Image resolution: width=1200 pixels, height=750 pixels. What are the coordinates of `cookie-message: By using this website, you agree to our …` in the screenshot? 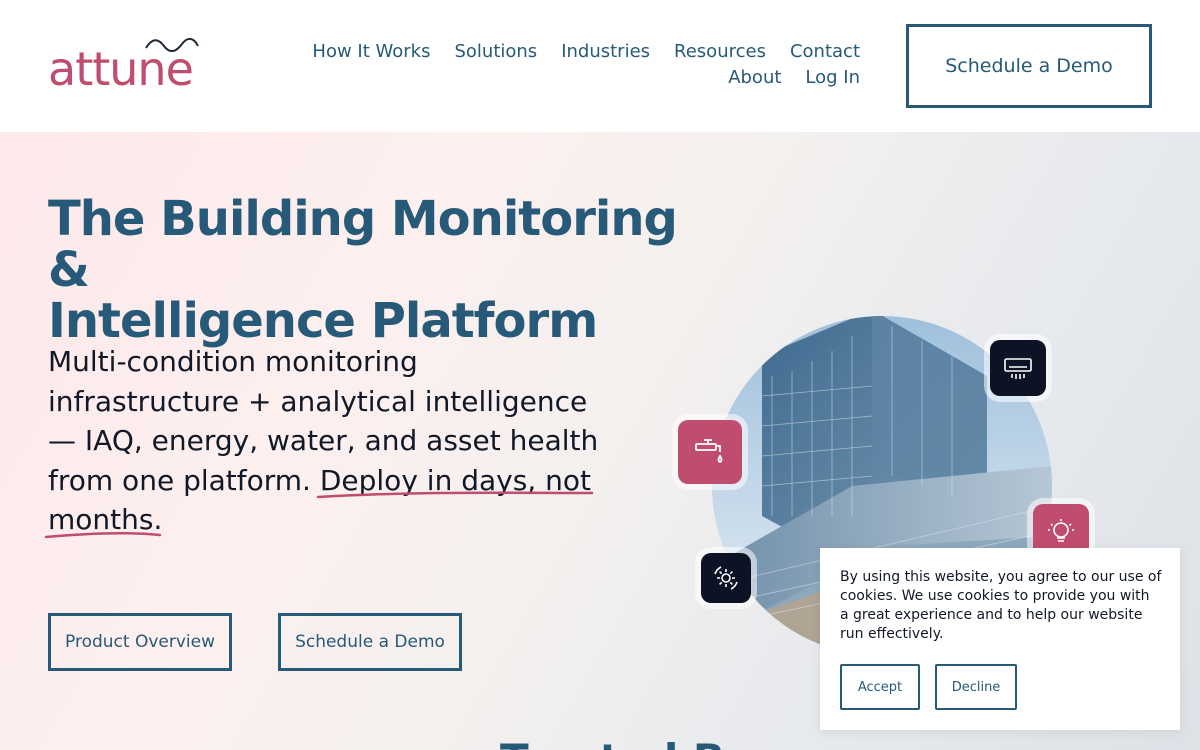 It's located at (1001, 605).